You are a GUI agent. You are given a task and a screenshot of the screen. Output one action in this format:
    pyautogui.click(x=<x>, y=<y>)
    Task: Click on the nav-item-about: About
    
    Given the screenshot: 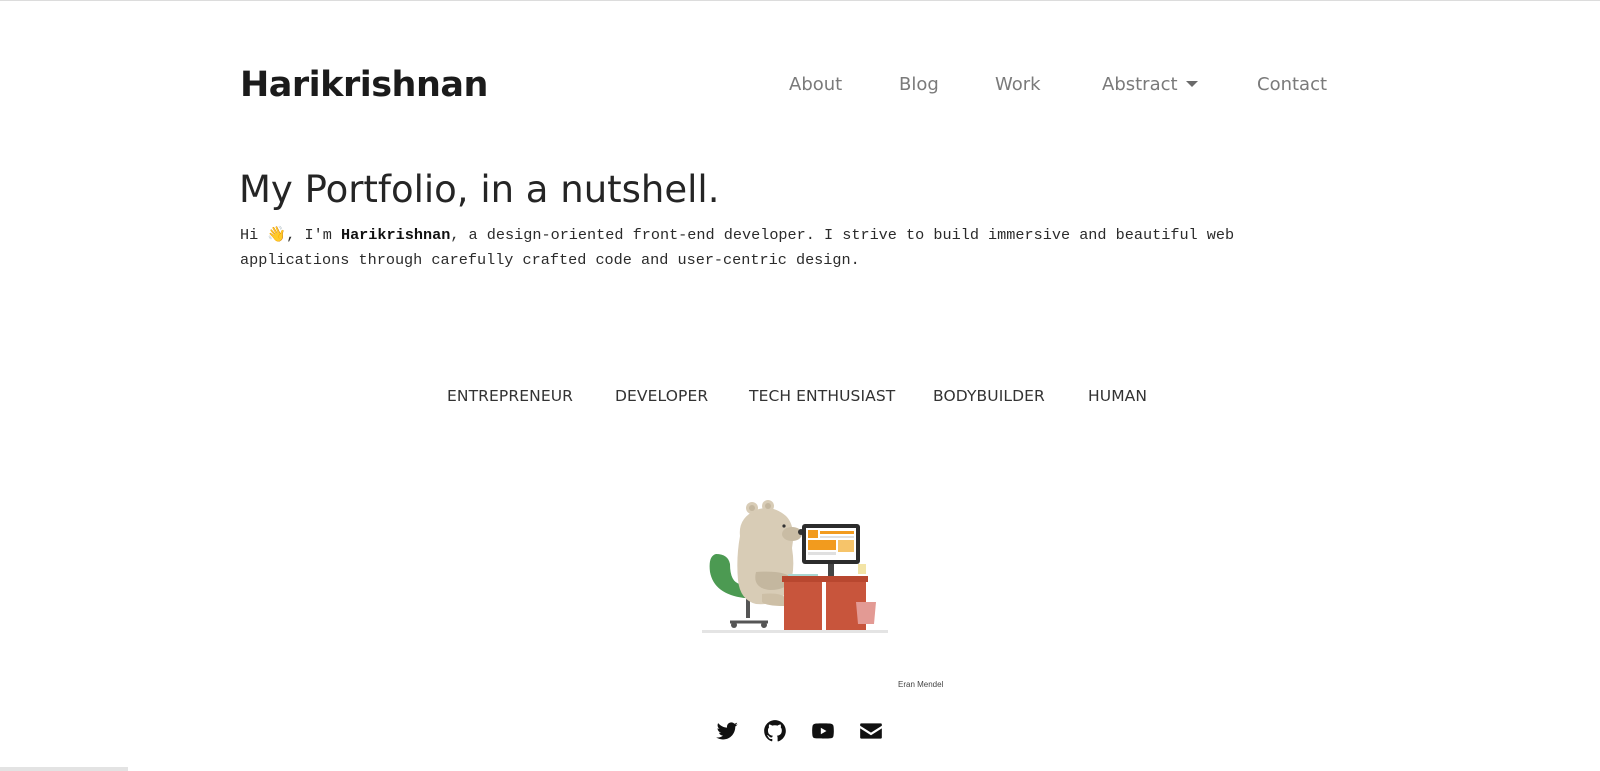 What is the action you would take?
    pyautogui.click(x=815, y=85)
    